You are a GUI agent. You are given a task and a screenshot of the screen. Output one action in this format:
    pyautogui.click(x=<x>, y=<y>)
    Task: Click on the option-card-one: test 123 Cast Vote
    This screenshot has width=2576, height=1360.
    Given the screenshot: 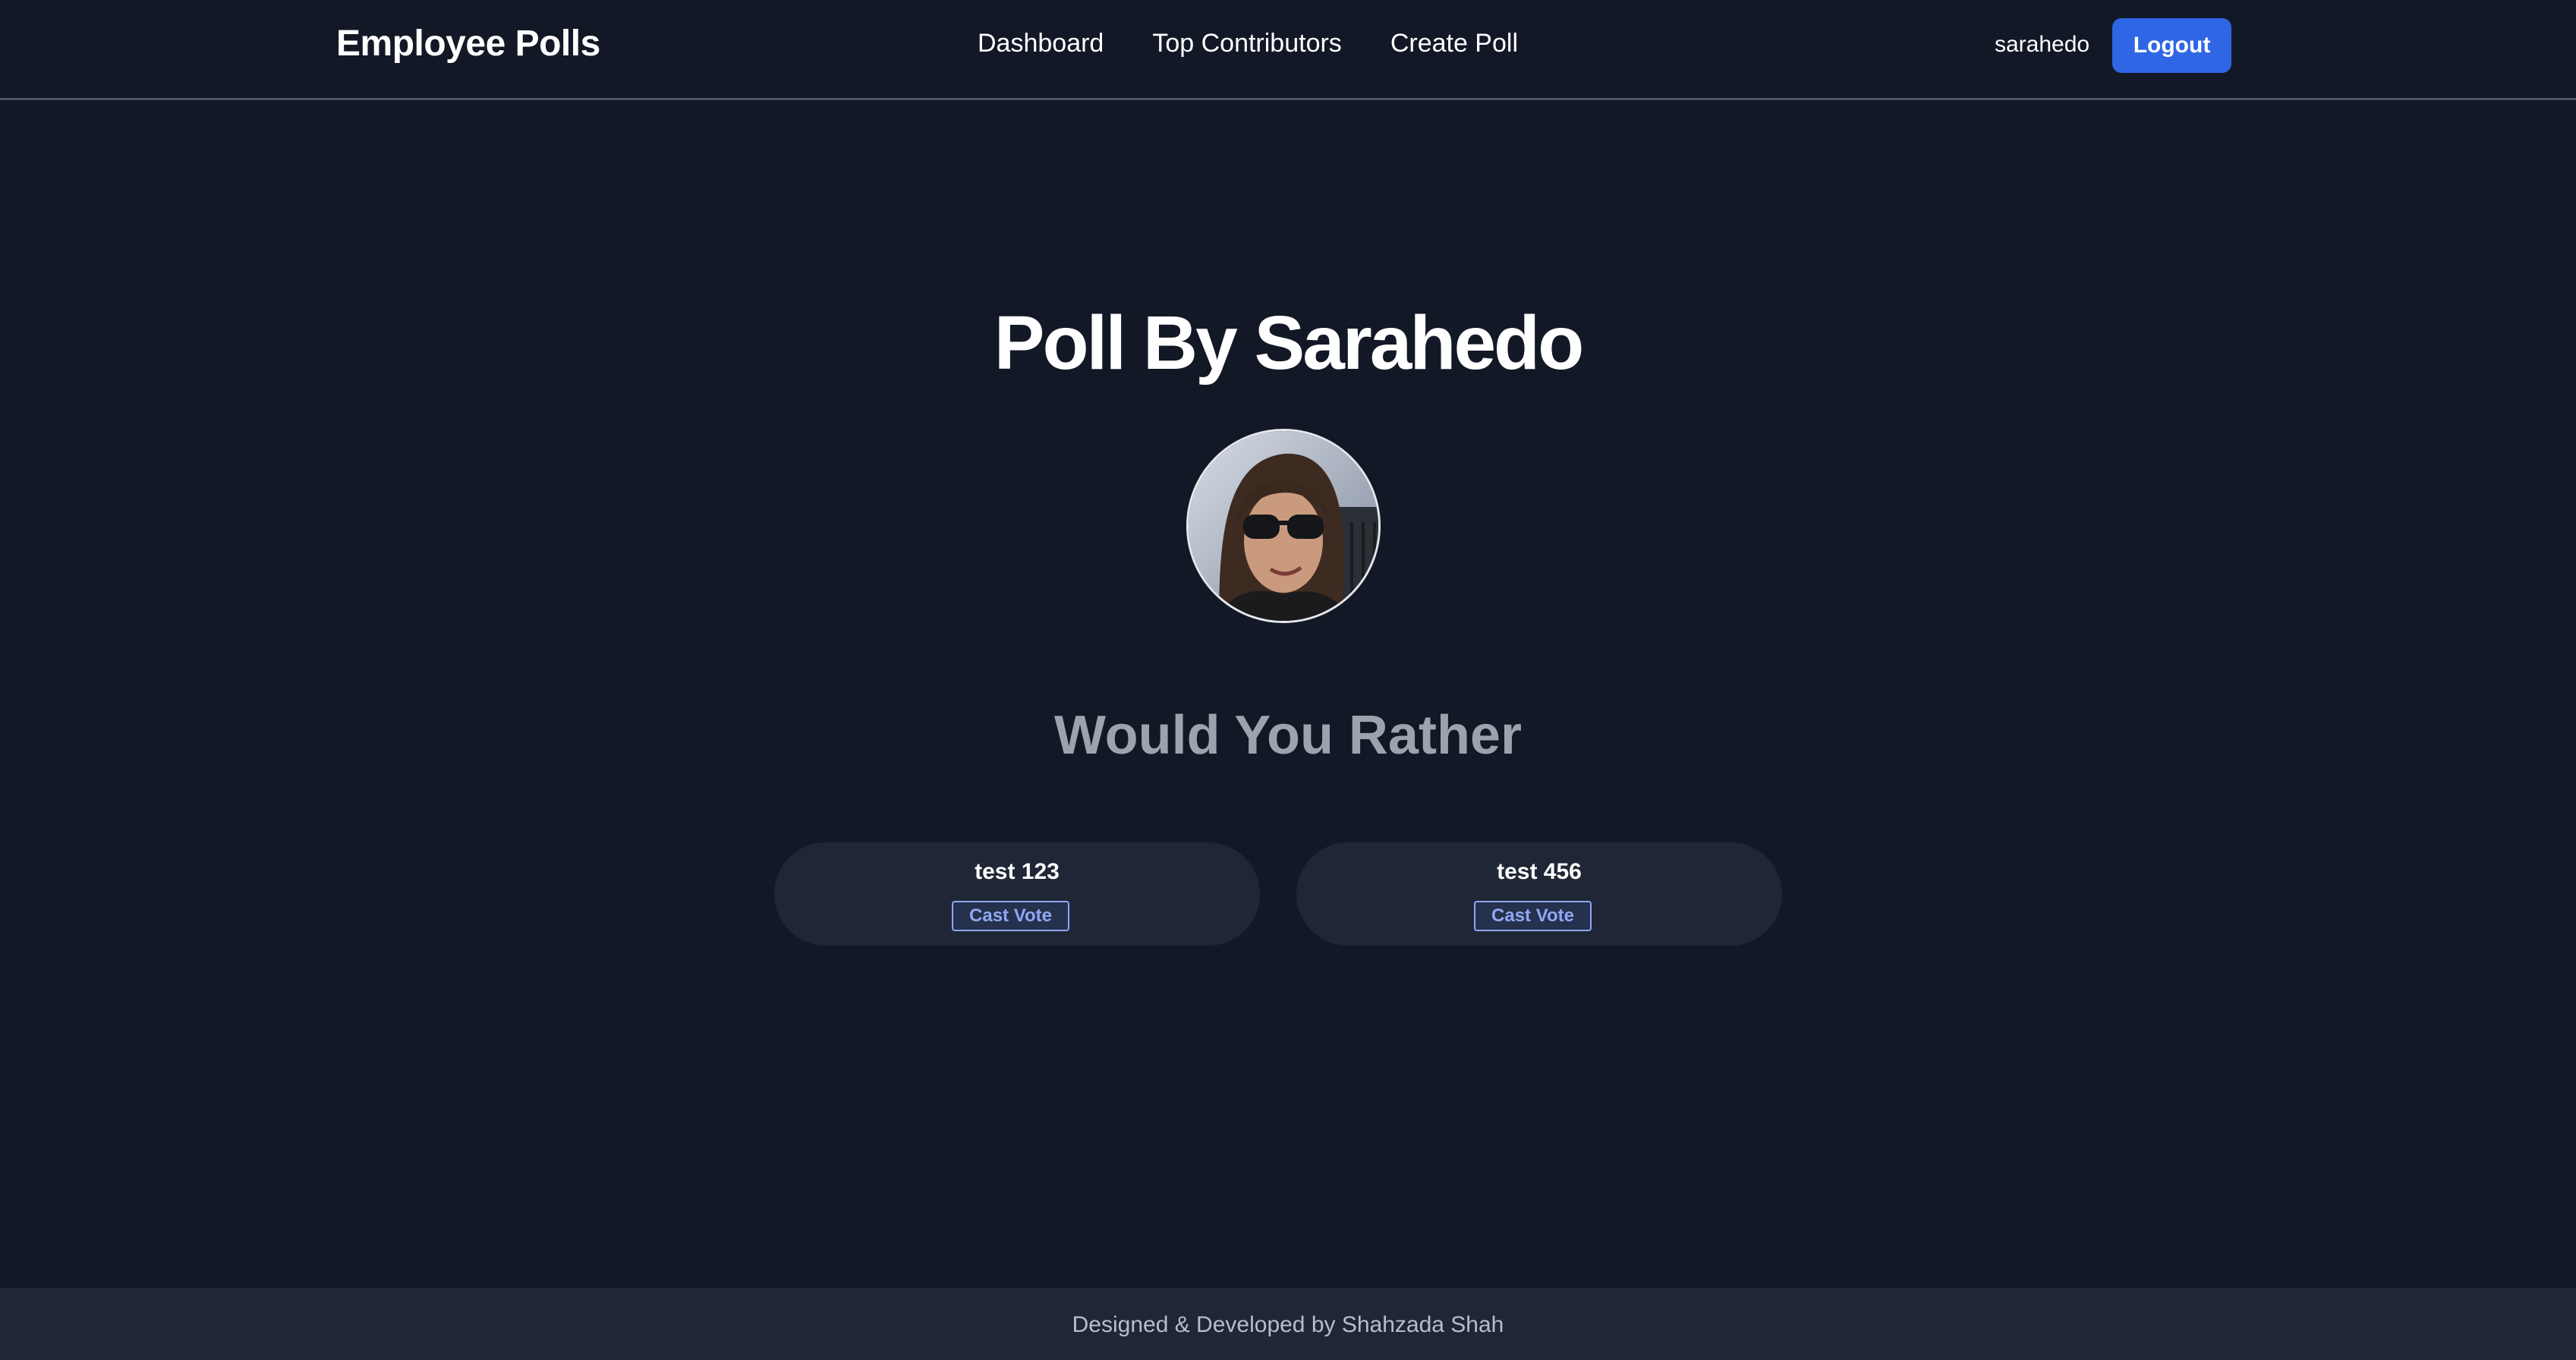 What is the action you would take?
    pyautogui.click(x=1017, y=894)
    